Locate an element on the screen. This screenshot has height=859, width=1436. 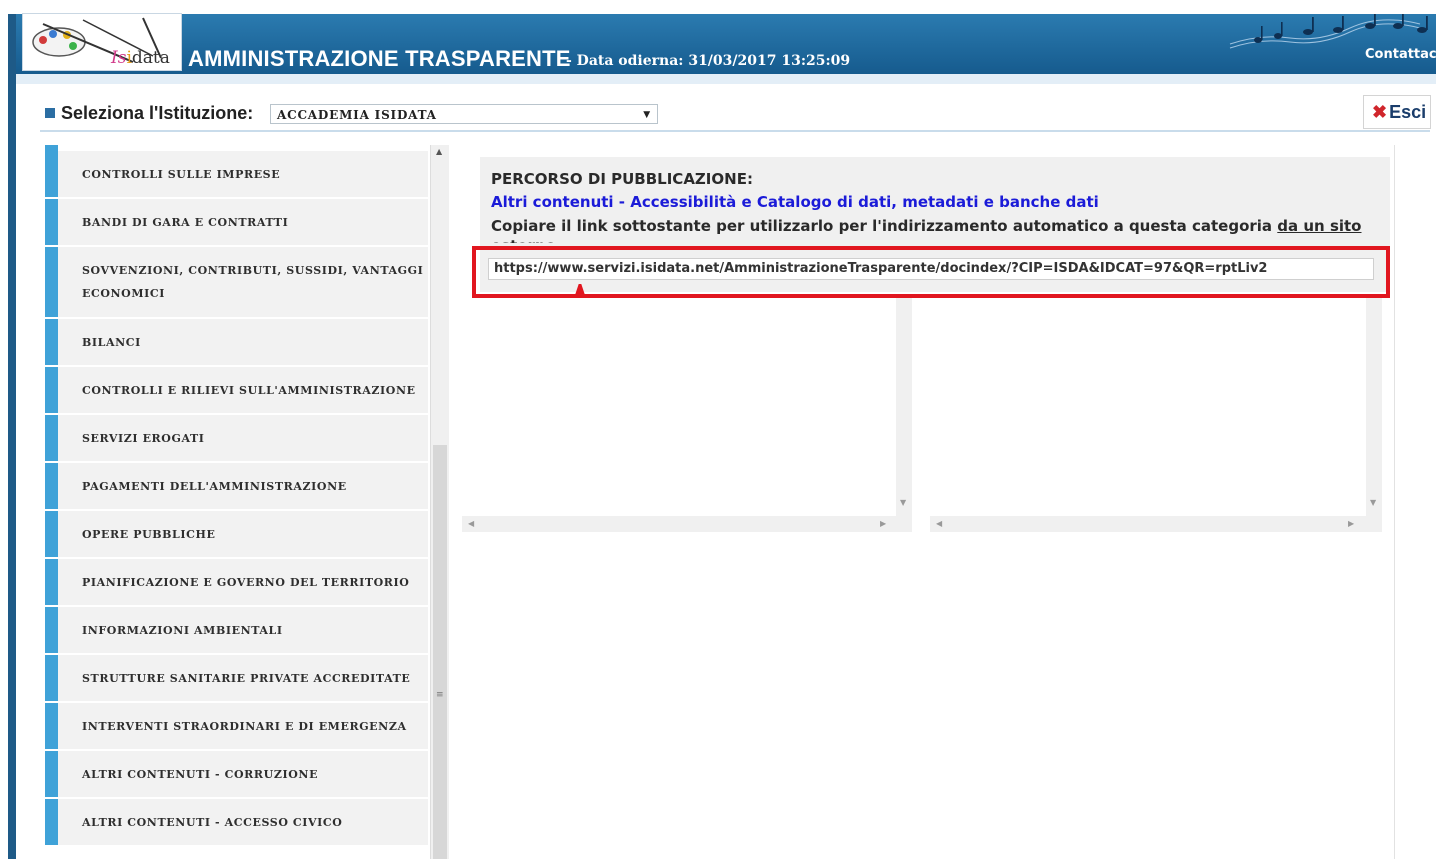
menu-item: OPERE PUBBLICHE is located at coordinates (236, 534).